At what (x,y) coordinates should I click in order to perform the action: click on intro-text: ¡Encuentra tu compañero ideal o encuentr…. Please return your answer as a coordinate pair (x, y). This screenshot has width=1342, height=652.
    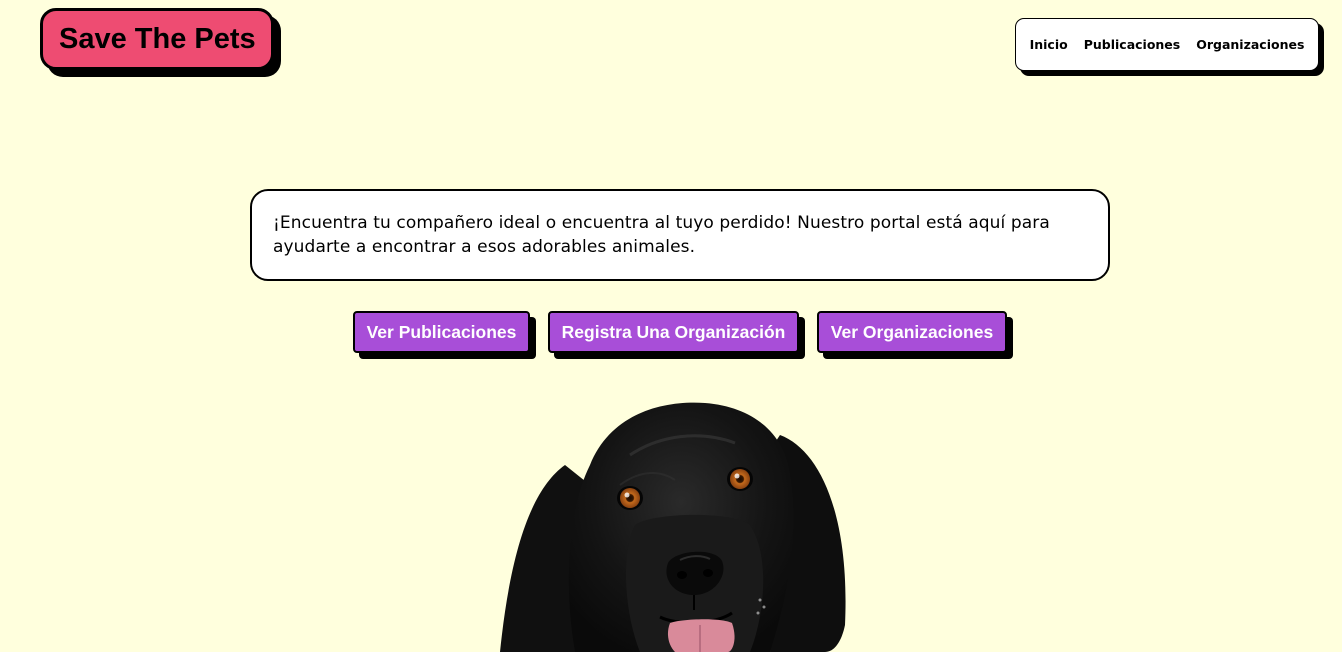
    Looking at the image, I should click on (661, 235).